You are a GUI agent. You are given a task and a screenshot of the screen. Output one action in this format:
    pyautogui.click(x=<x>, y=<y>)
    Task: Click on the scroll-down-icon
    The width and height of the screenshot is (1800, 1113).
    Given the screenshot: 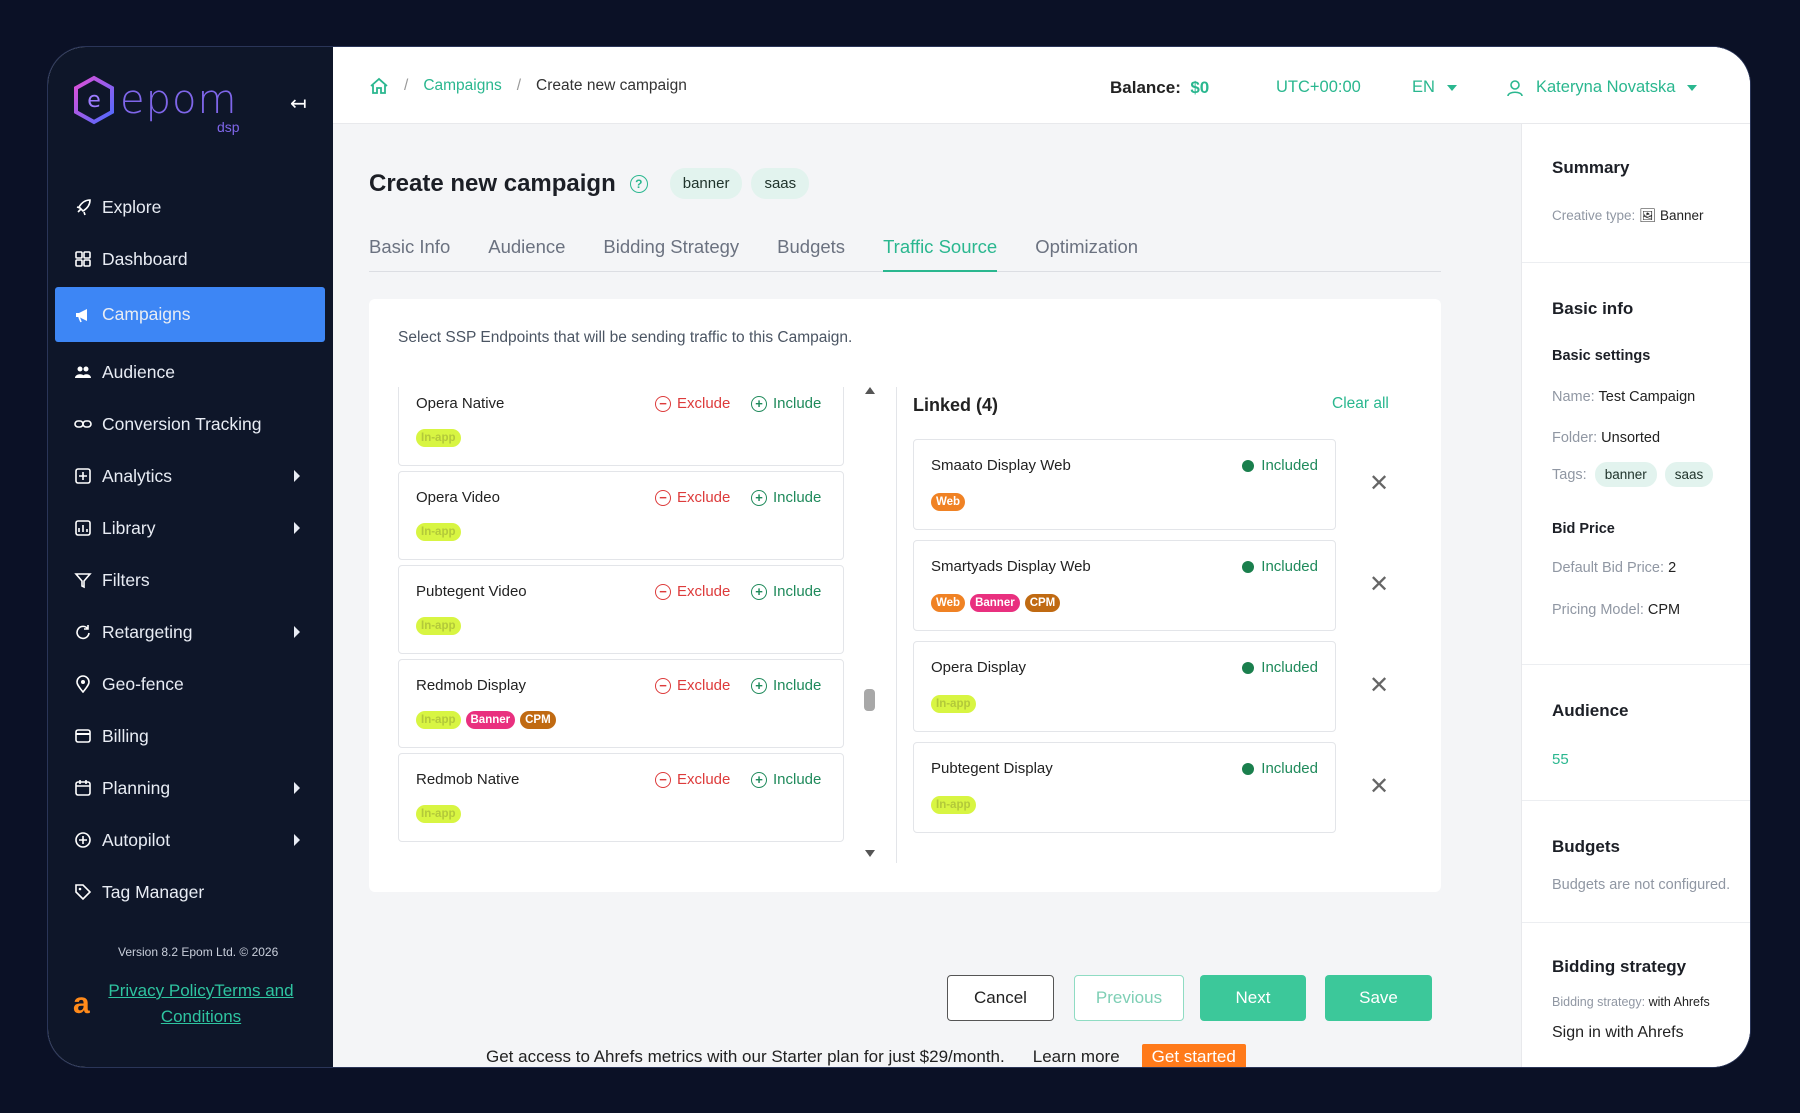 What is the action you would take?
    pyautogui.click(x=870, y=853)
    